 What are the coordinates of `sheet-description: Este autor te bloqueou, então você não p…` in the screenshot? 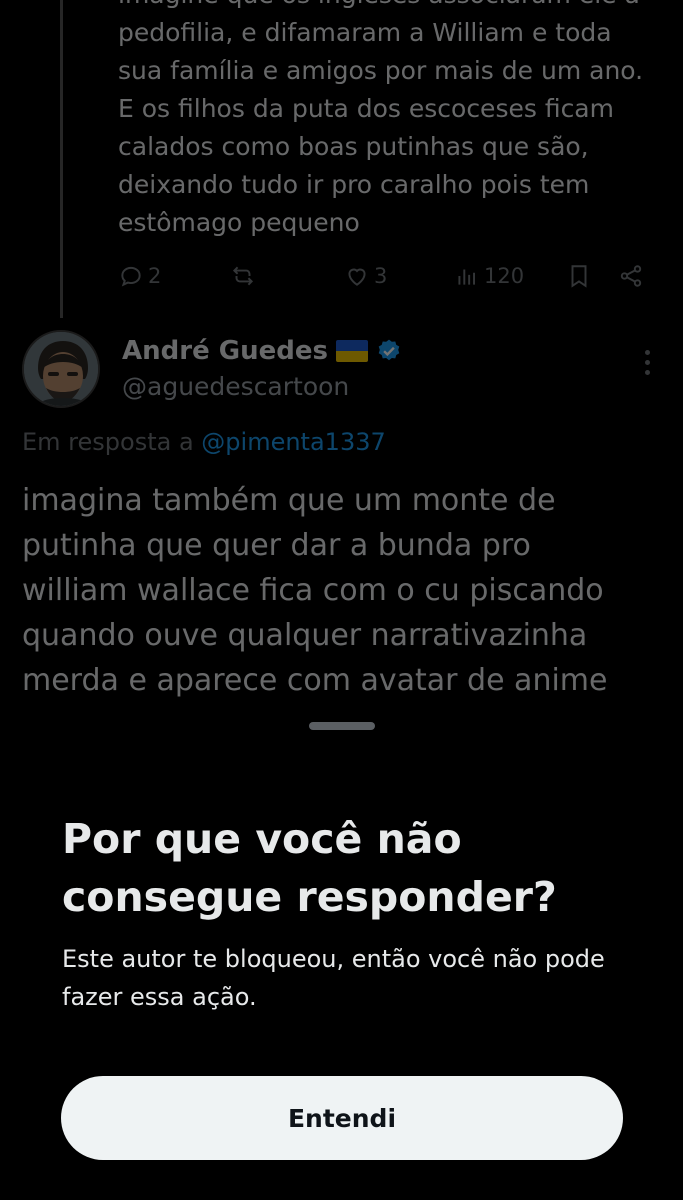 It's located at (333, 978).